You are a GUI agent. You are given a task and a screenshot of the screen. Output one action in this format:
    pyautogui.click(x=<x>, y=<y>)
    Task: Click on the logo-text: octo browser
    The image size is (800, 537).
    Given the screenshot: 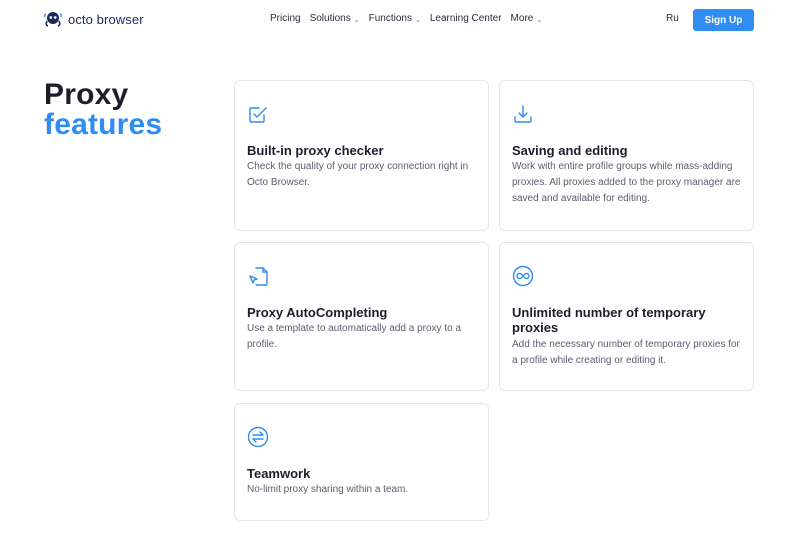 What is the action you would take?
    pyautogui.click(x=106, y=19)
    